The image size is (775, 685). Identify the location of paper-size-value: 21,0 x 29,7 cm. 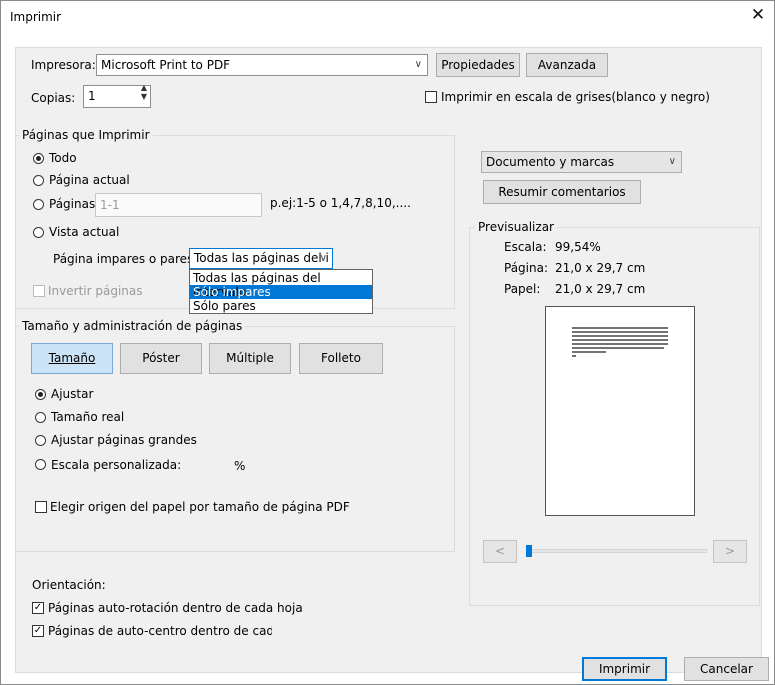
(600, 289).